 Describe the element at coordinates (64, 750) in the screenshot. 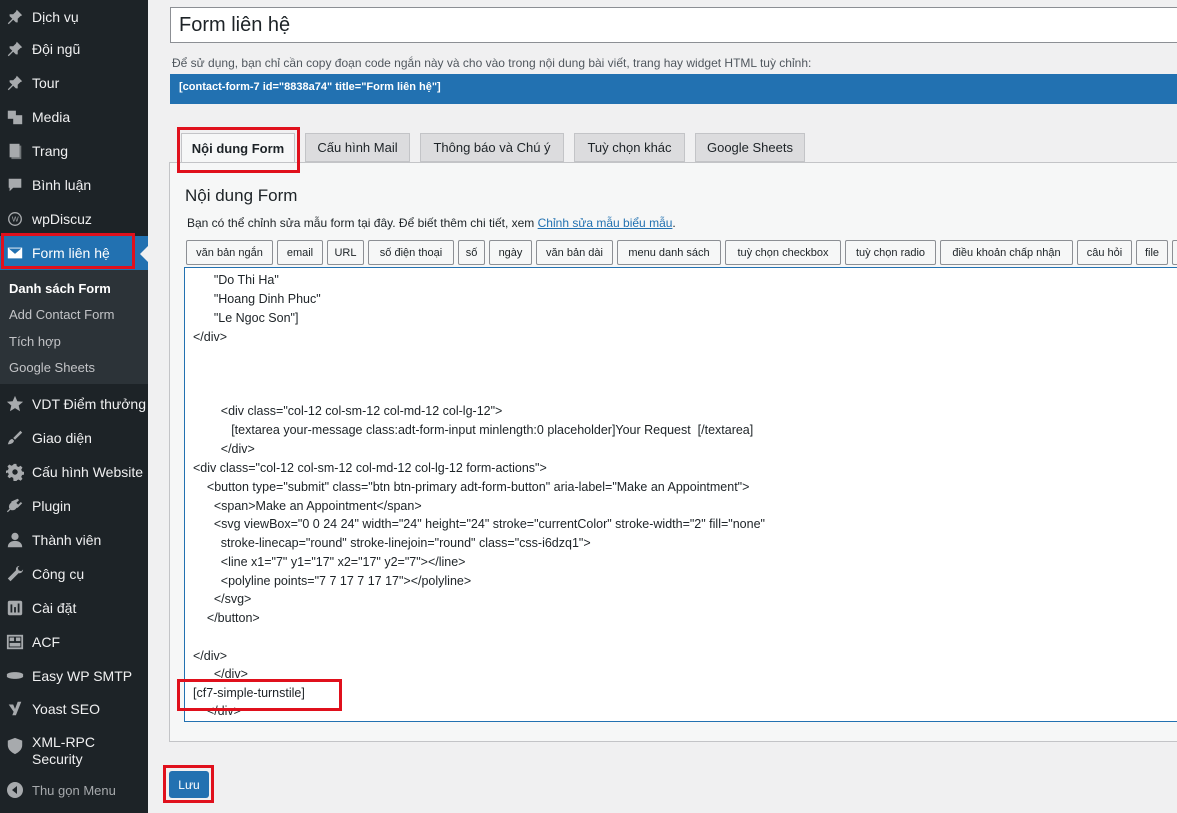

I see `menu-item-label: XML-RPC Security` at that location.